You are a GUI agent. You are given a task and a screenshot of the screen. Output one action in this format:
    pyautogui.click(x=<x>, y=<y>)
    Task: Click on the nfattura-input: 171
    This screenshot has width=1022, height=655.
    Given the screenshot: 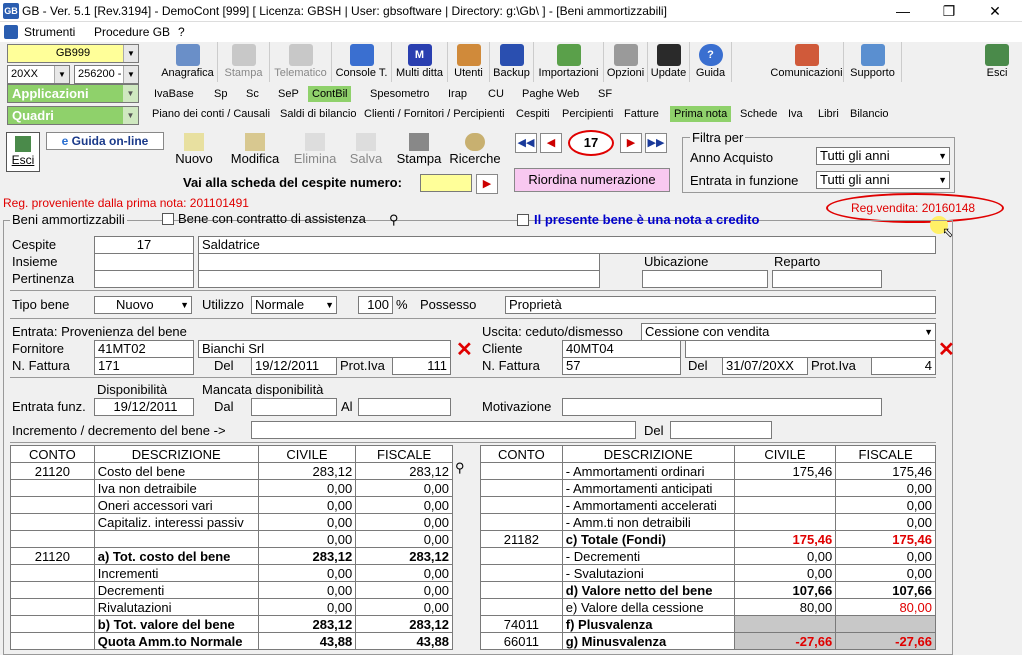 What is the action you would take?
    pyautogui.click(x=144, y=366)
    